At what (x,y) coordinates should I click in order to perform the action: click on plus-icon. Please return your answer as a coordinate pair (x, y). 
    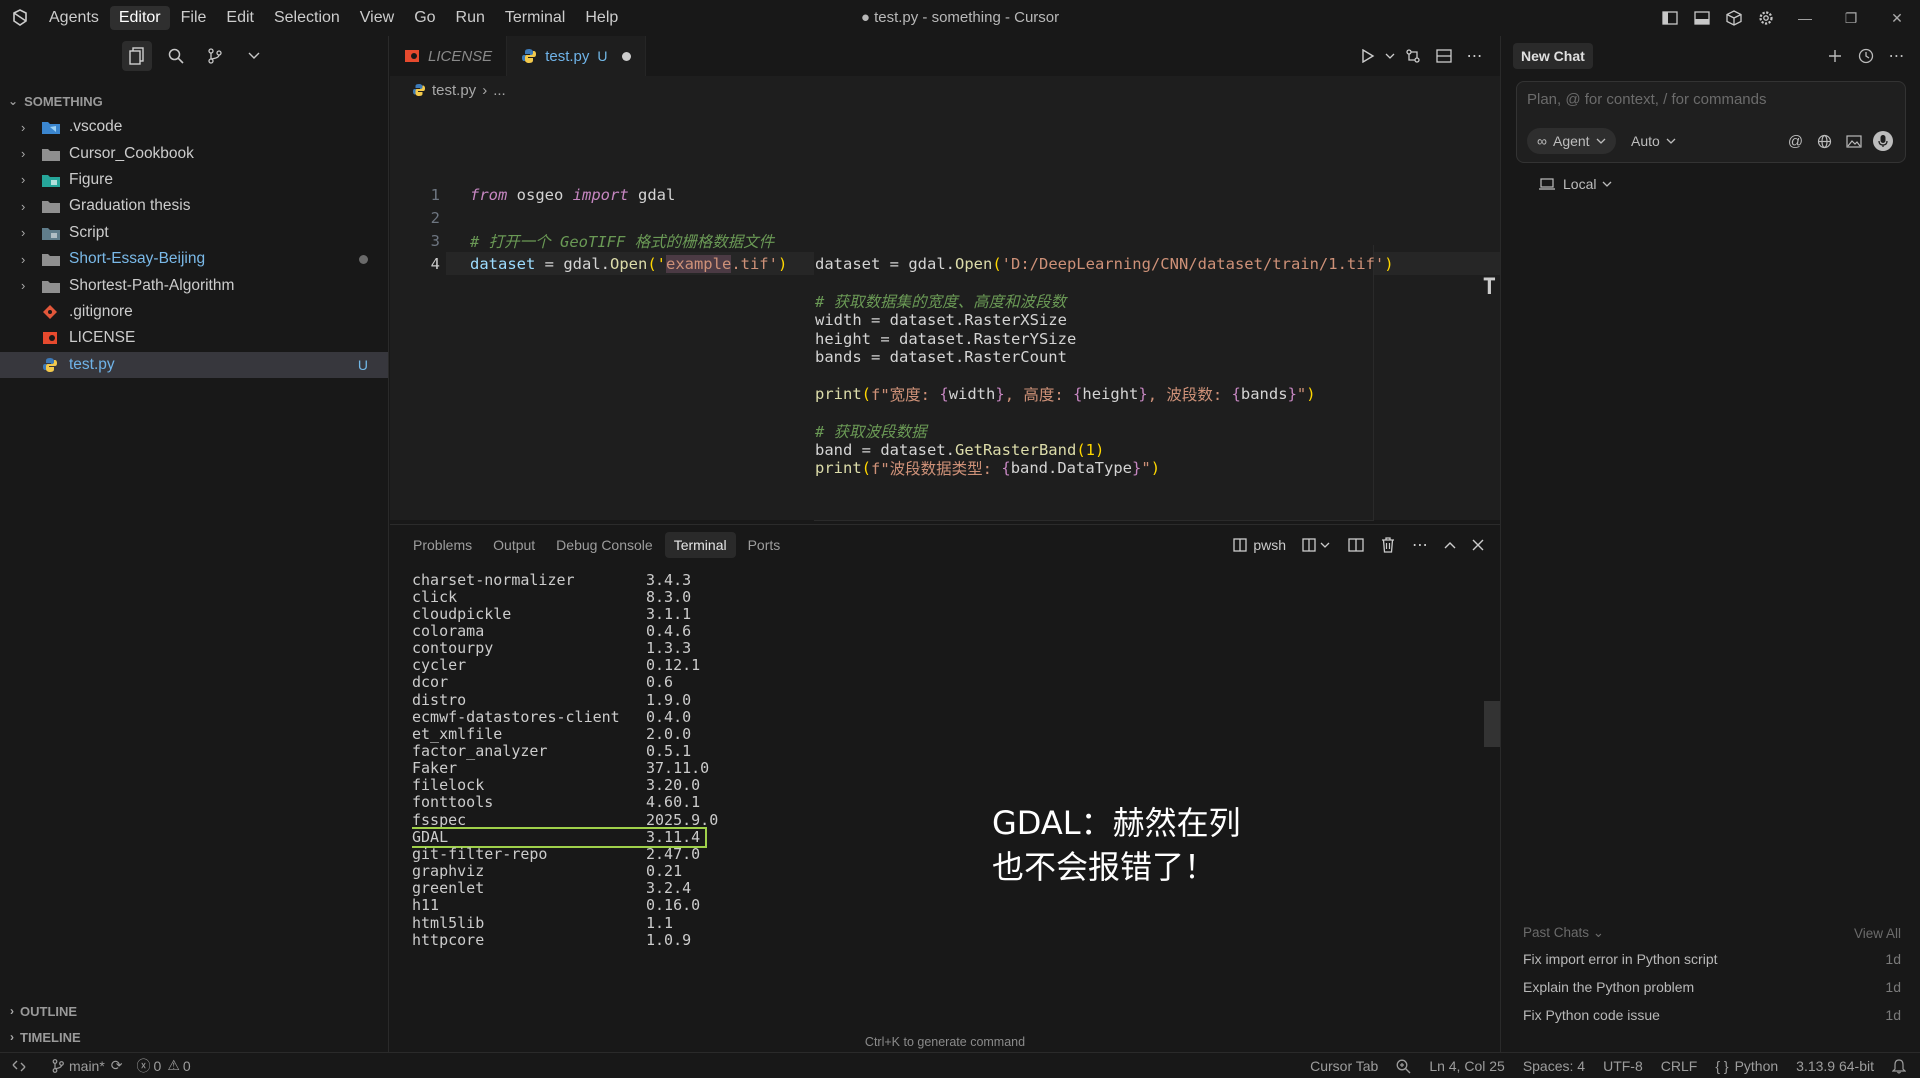
    Looking at the image, I should click on (1834, 56).